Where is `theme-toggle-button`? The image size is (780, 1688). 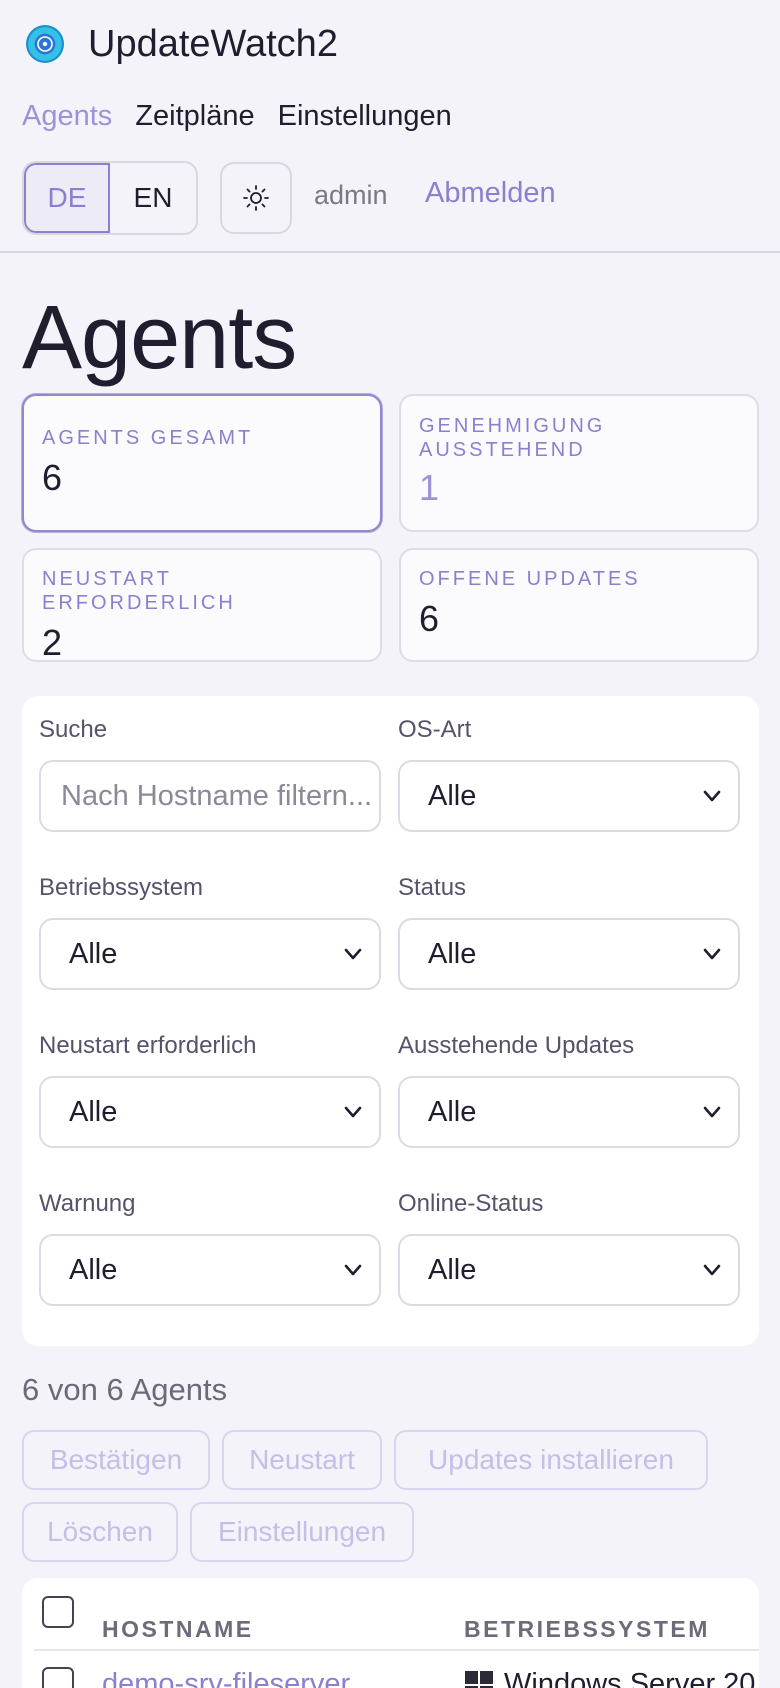
theme-toggle-button is located at coordinates (256, 198).